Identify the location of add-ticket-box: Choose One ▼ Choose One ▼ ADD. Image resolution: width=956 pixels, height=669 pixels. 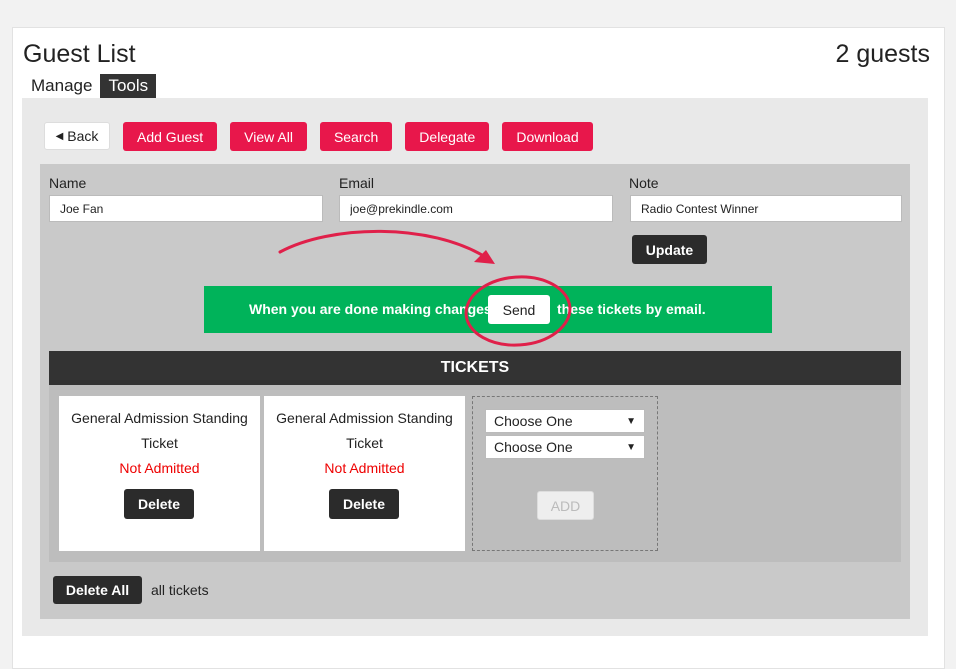
(565, 473).